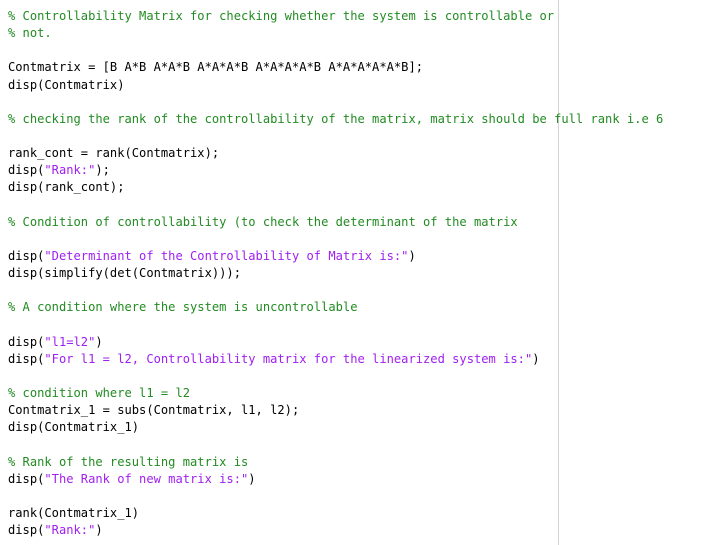 This screenshot has height=545, width=706. Describe the element at coordinates (128, 461) in the screenshot. I see `code-comment: % Rank of the resulting matrix is` at that location.